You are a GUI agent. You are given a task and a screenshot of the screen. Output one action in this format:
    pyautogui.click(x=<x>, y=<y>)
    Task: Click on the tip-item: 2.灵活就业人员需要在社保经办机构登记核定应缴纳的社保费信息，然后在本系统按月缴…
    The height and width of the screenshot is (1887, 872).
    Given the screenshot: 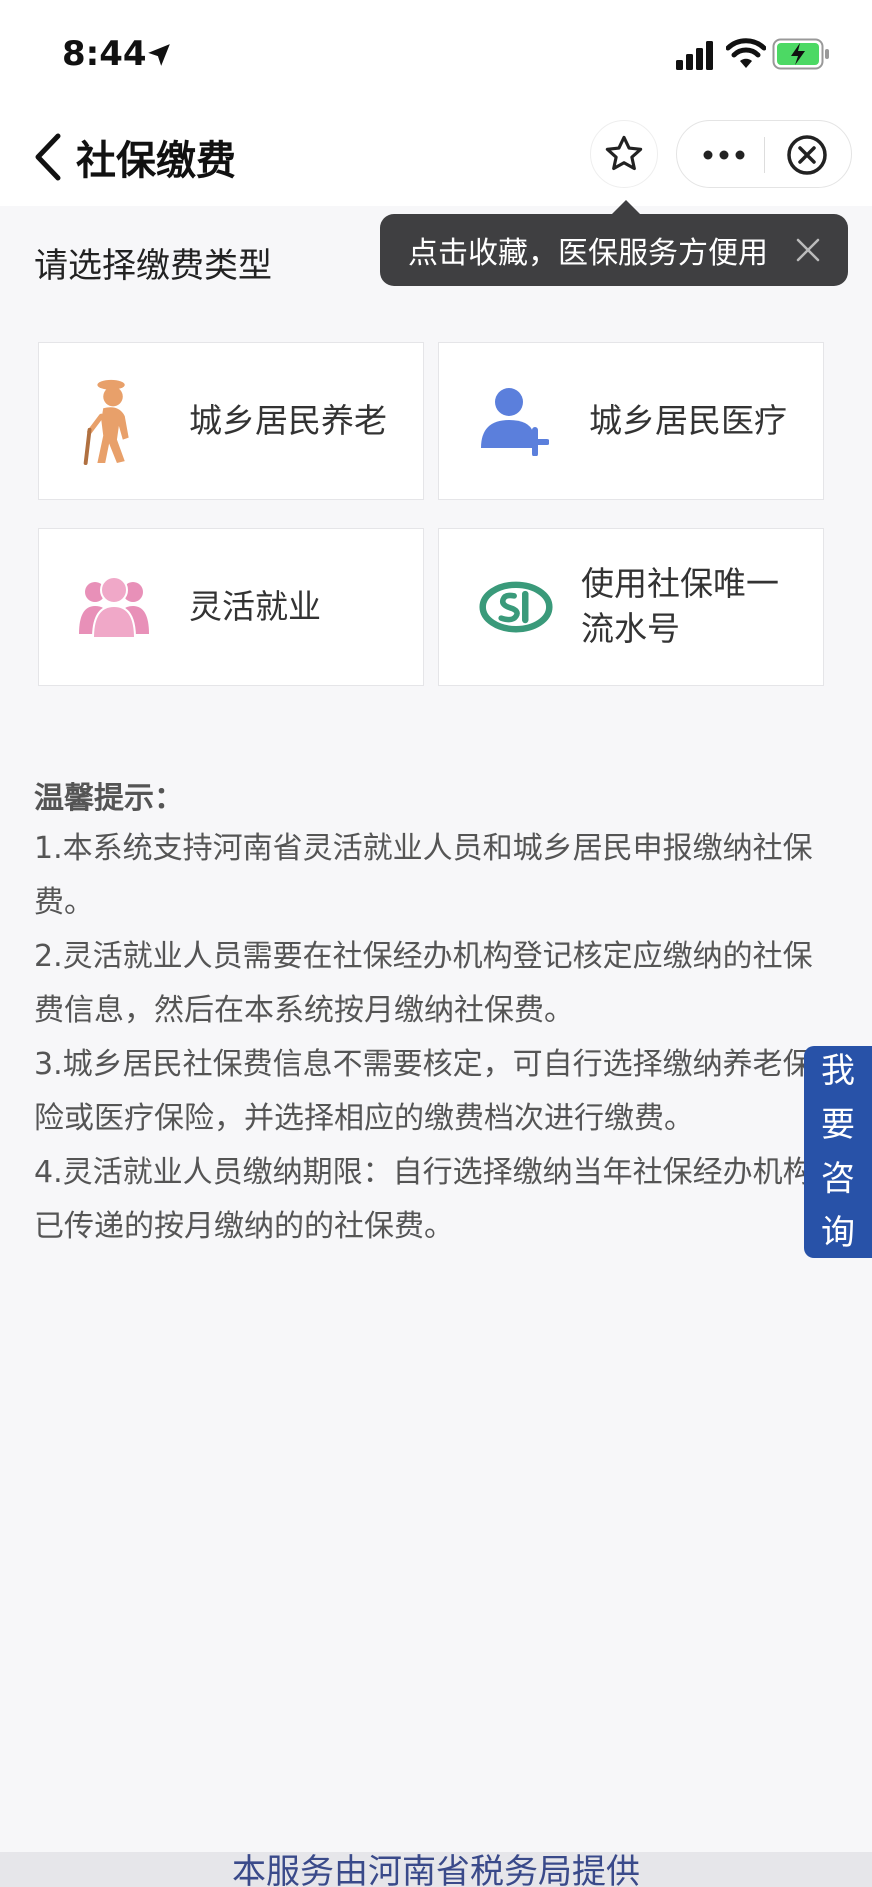 What is the action you would take?
    pyautogui.click(x=423, y=983)
    